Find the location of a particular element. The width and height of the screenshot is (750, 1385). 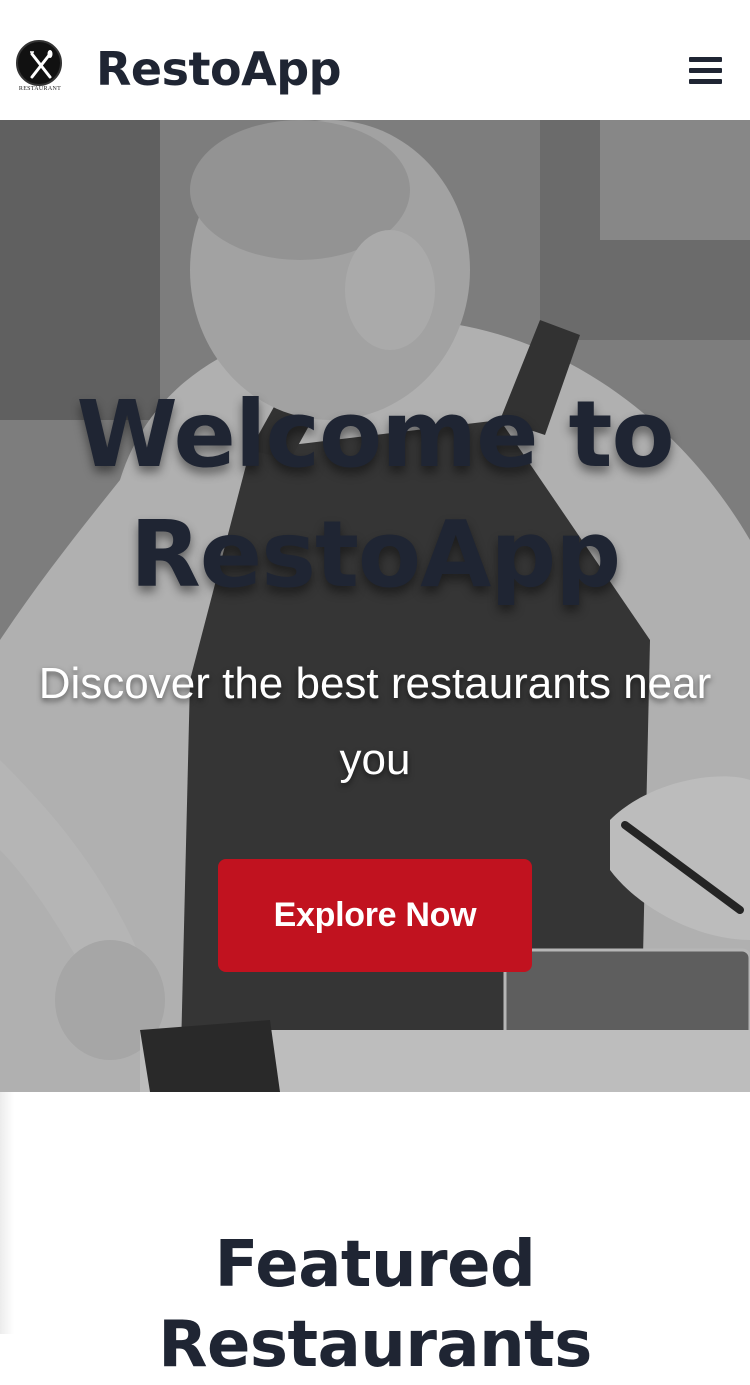

fork-knife-icon is located at coordinates (41, 64).